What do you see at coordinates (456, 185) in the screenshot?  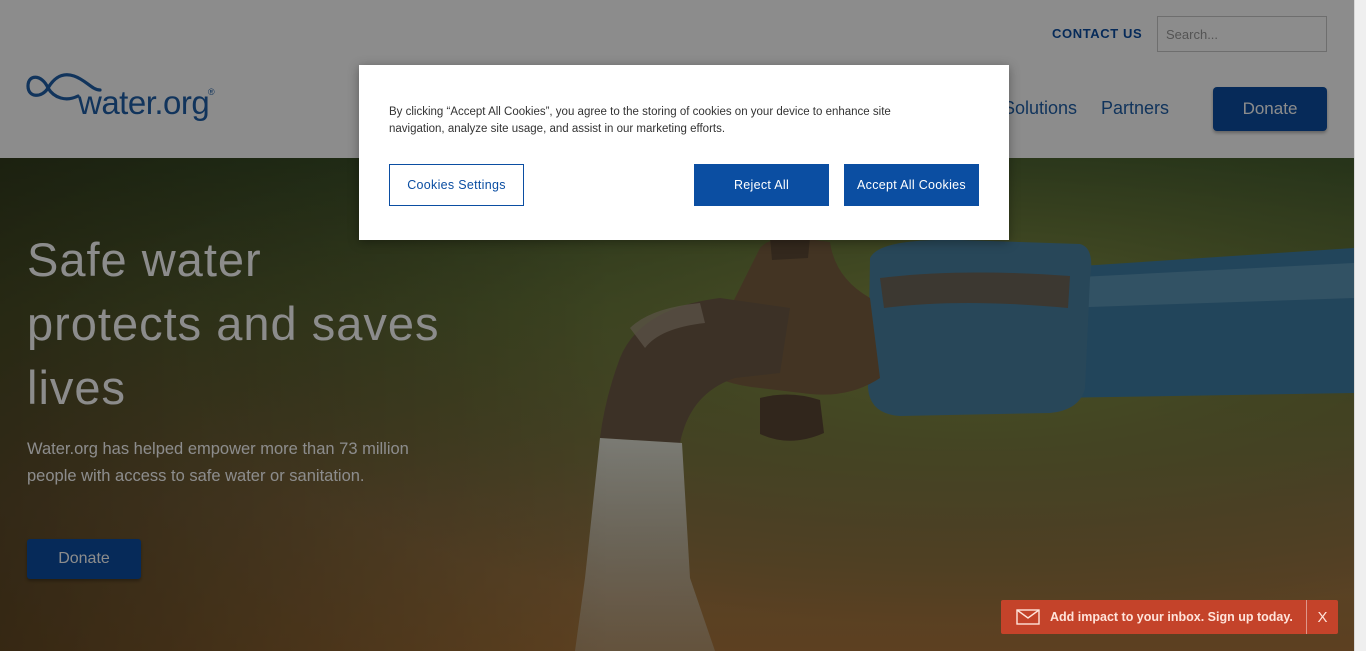 I see `cookies-settings-button: Cookies Settings` at bounding box center [456, 185].